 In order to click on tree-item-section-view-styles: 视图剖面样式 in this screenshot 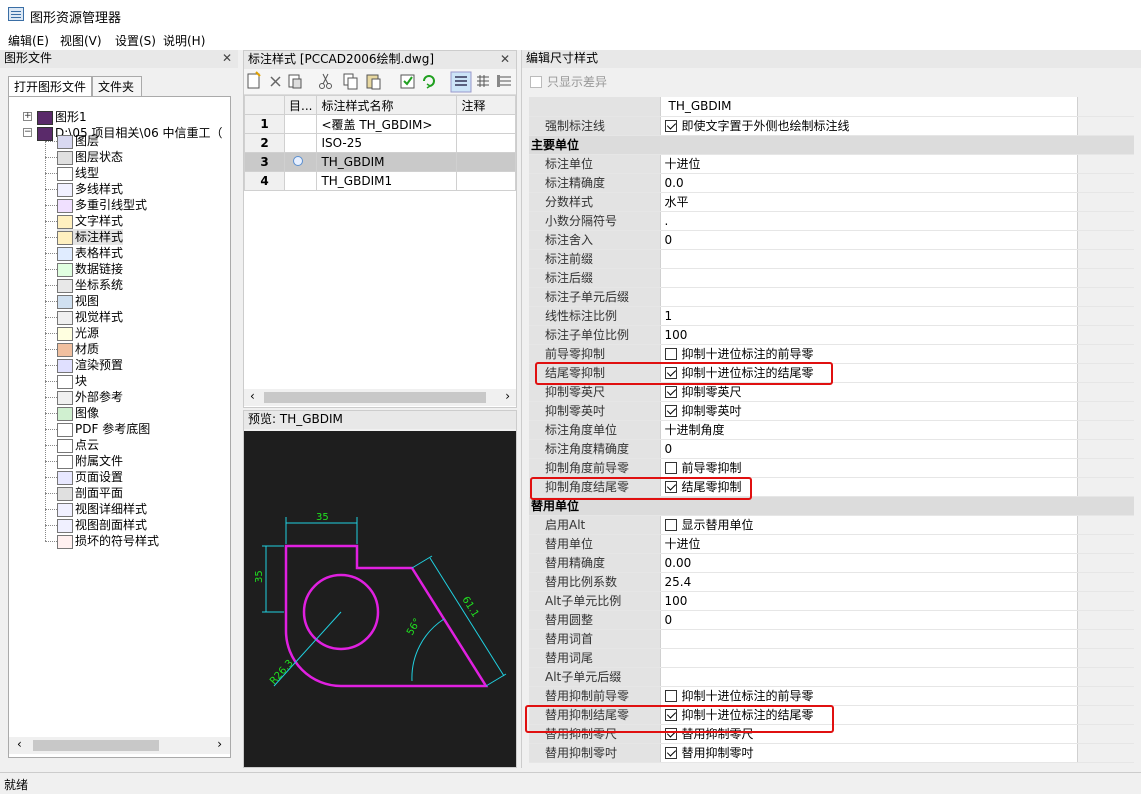, I will do `click(102, 525)`.